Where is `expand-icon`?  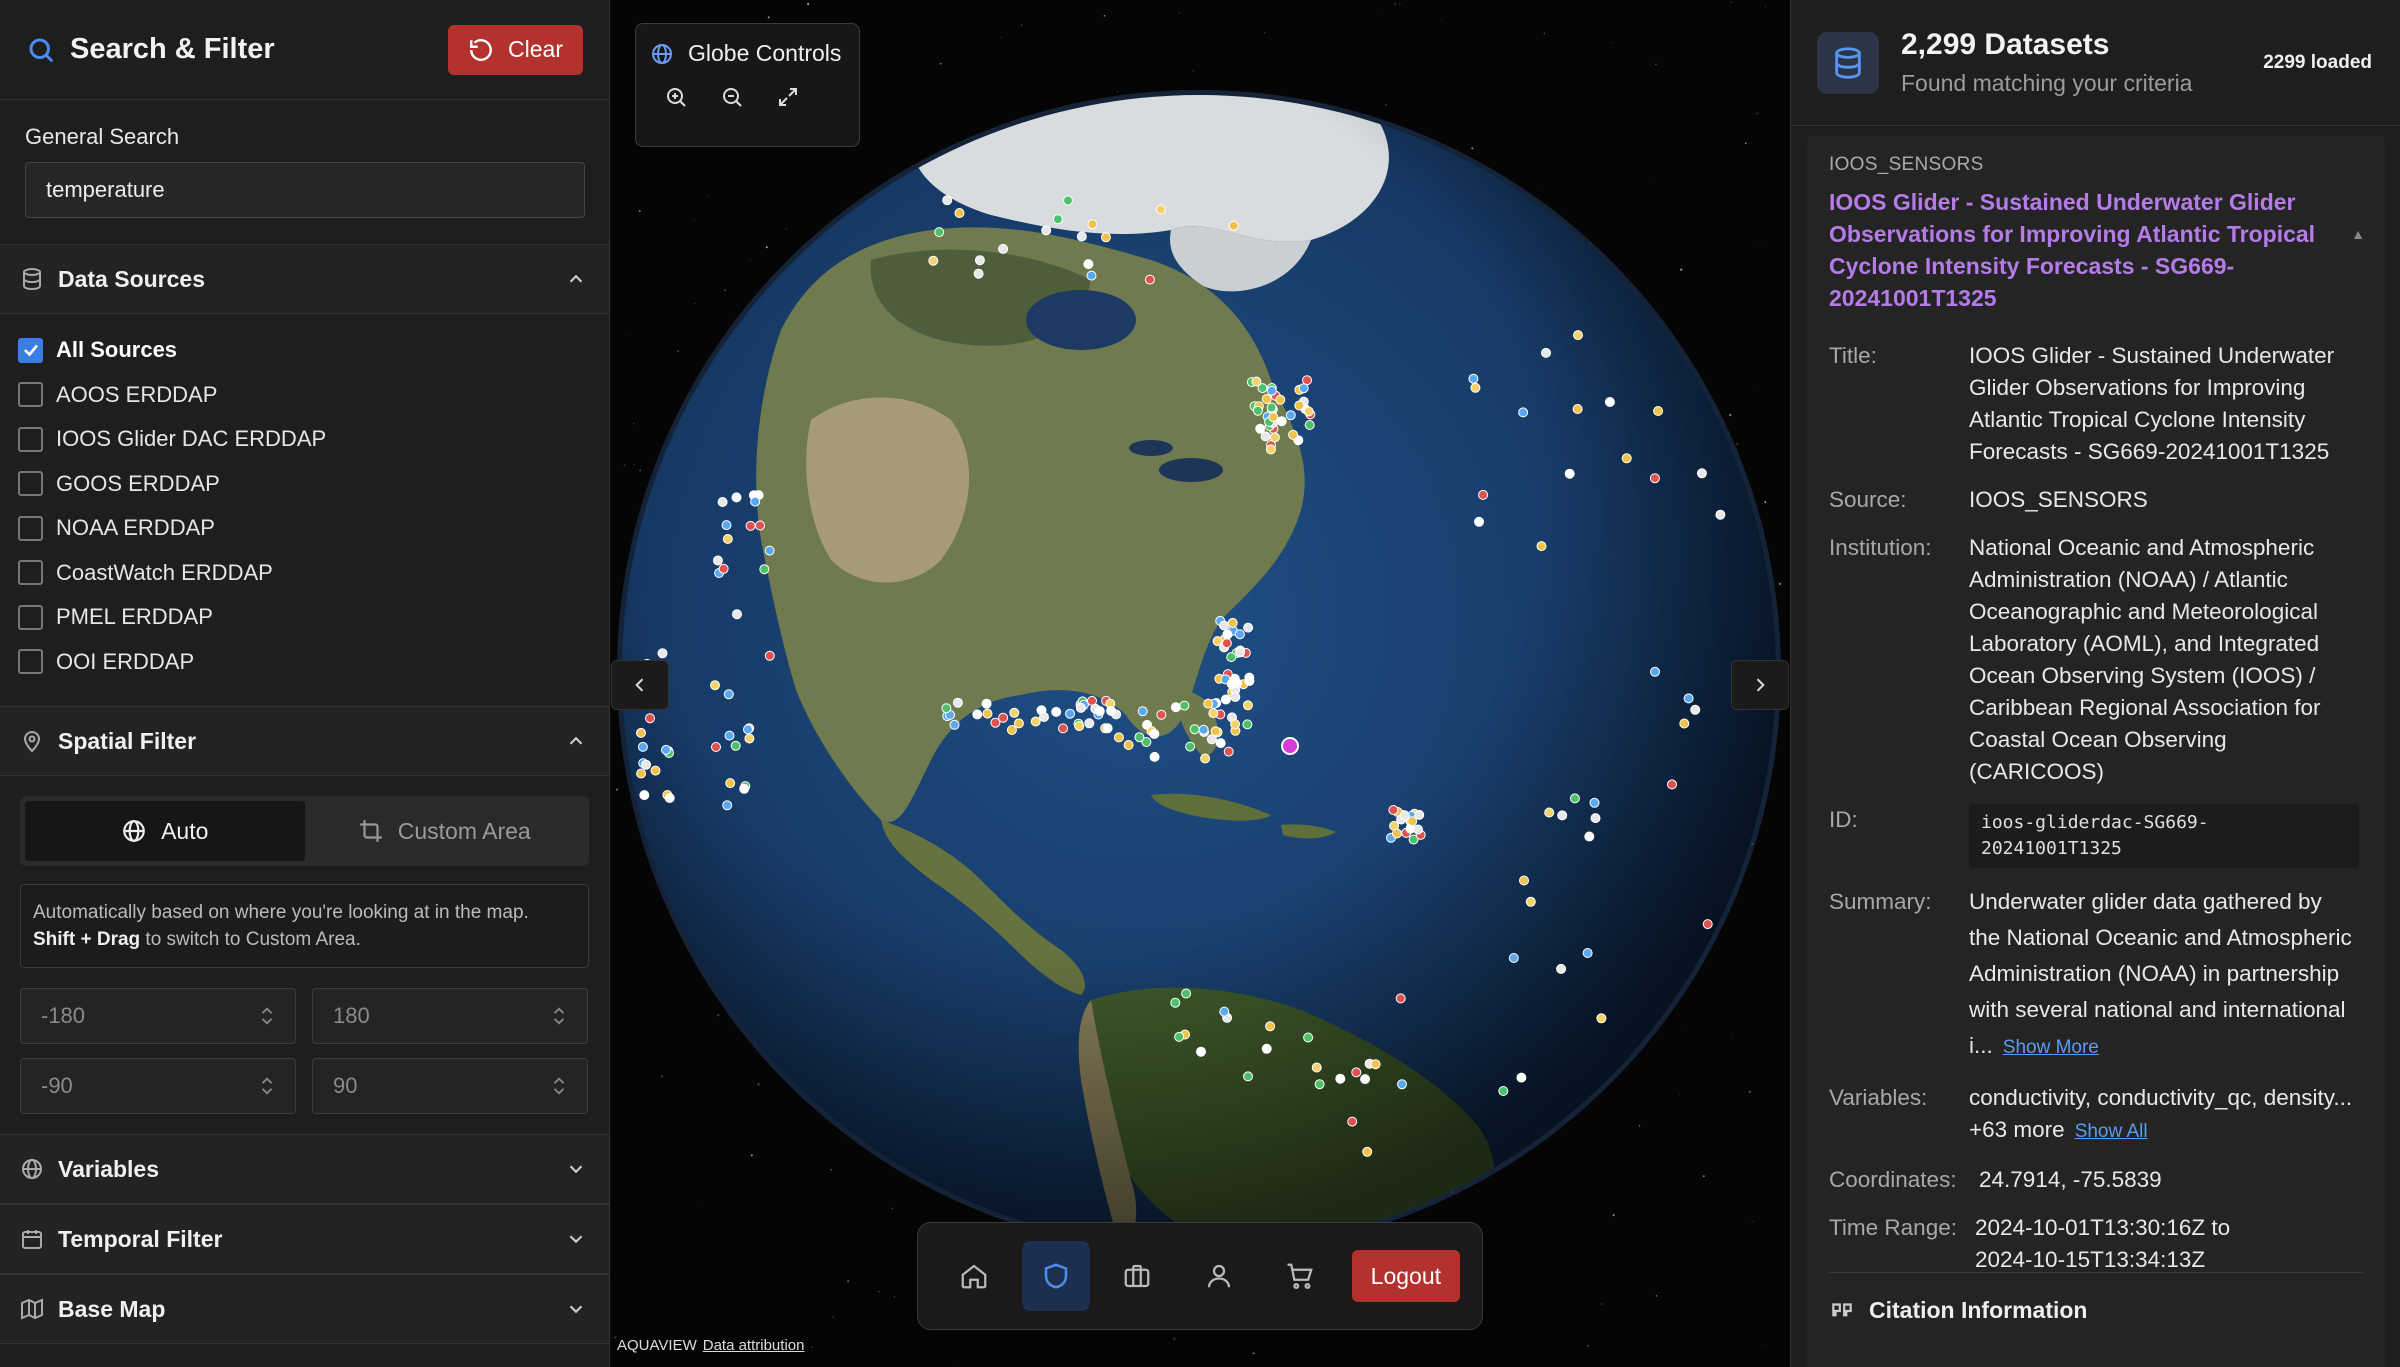 expand-icon is located at coordinates (788, 97).